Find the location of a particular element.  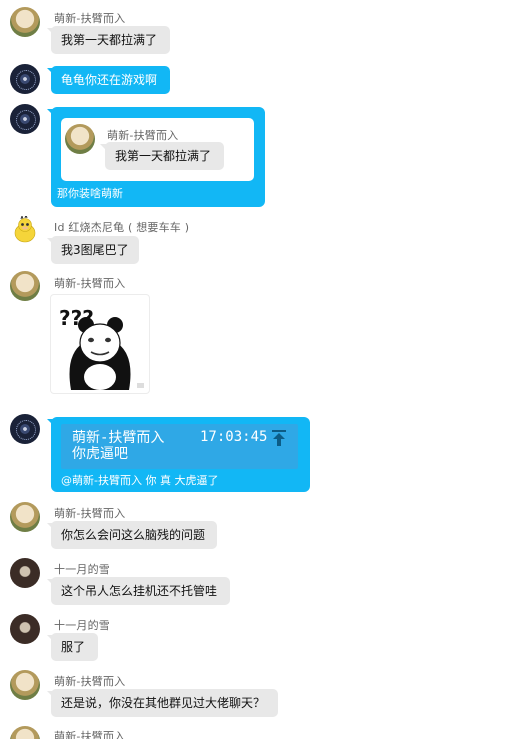

sender-name: Id 红烧杰尼龟 ( 想要车车 ) is located at coordinates (122, 227).